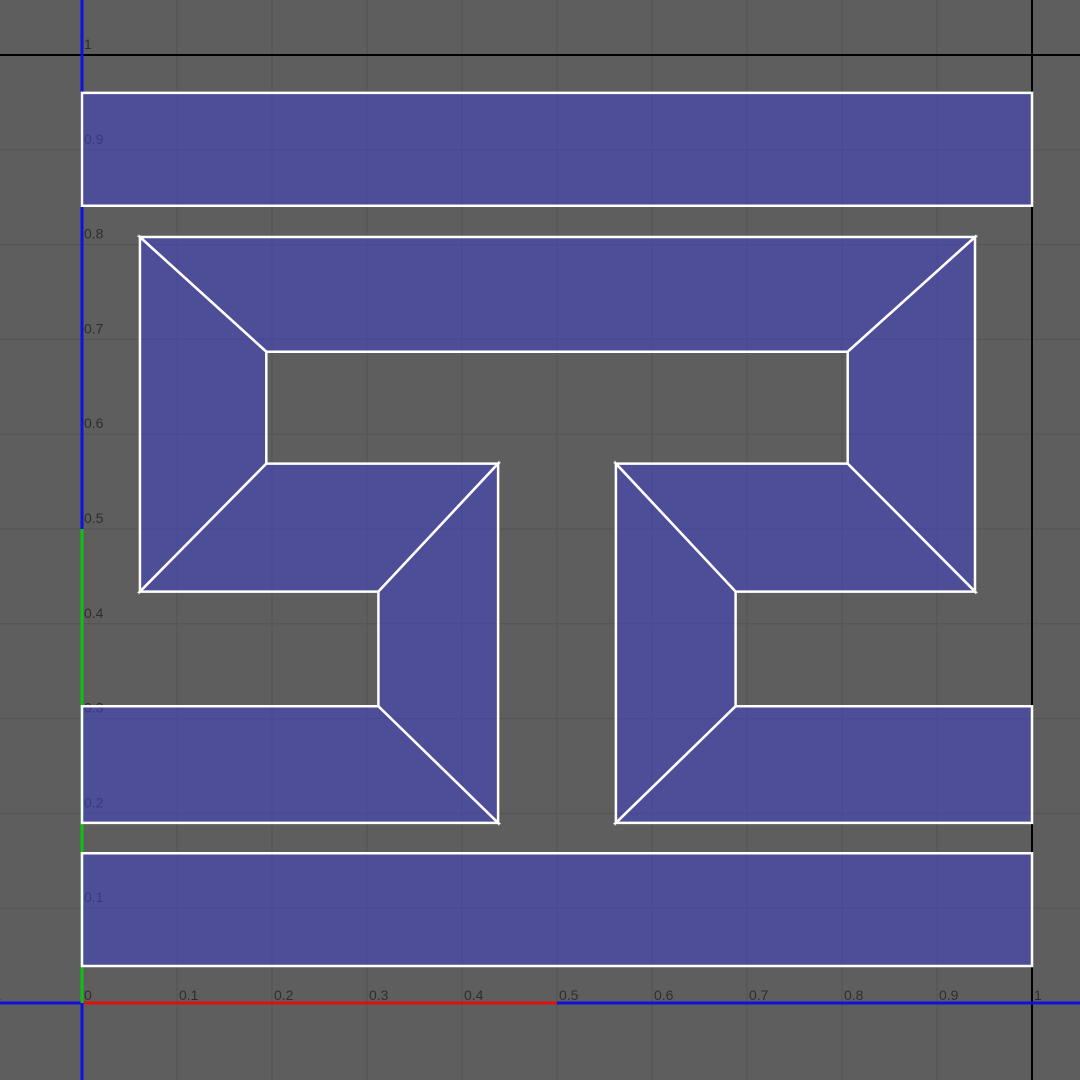 The height and width of the screenshot is (1080, 1080). I want to click on u-tick-label: 0.1, so click(189, 995).